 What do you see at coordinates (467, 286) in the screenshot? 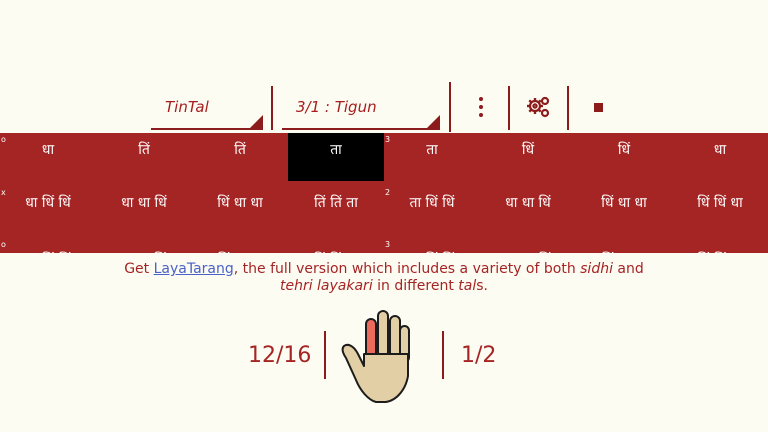
I see `promo-tal: tal` at bounding box center [467, 286].